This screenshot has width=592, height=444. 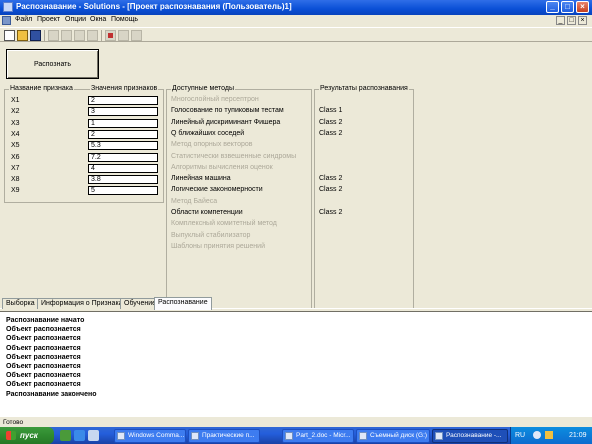 I want to click on taskbar-button: Съемный диск (G:), so click(x=393, y=436).